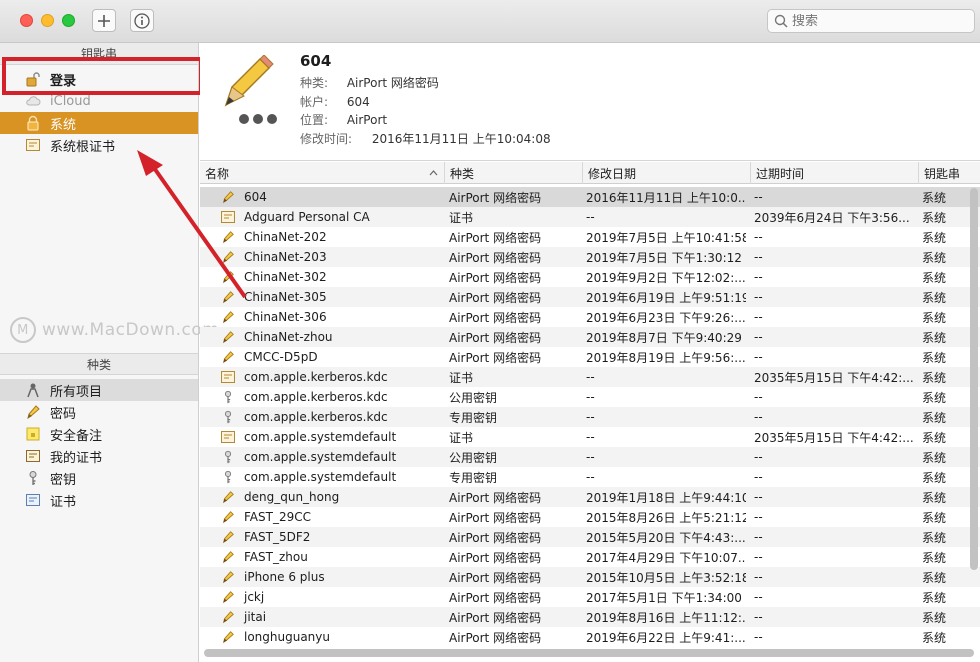 The height and width of the screenshot is (662, 980). I want to click on search-field, so click(871, 21).